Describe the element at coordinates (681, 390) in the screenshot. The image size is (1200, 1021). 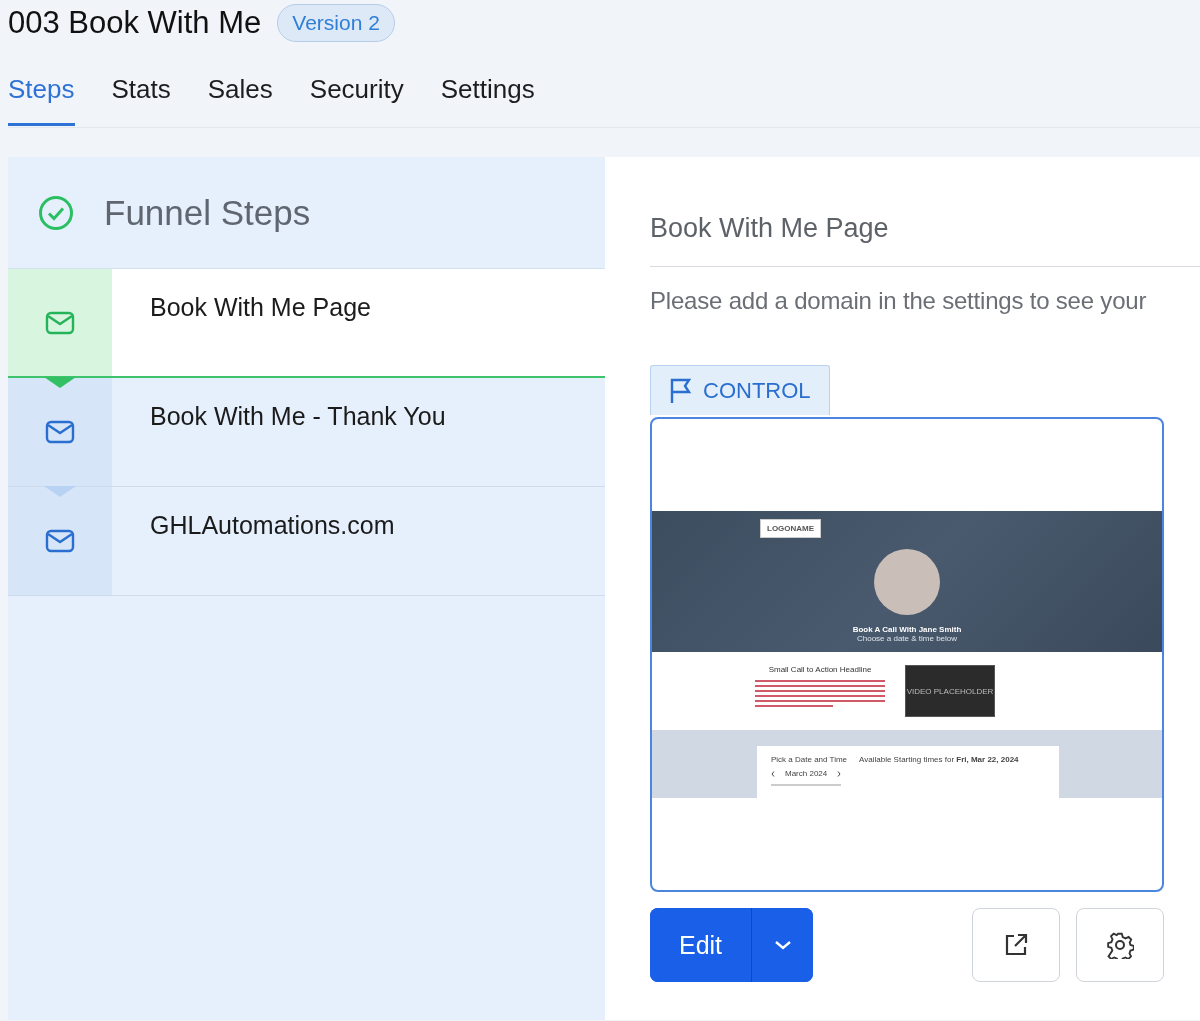
I see `flag-icon` at that location.